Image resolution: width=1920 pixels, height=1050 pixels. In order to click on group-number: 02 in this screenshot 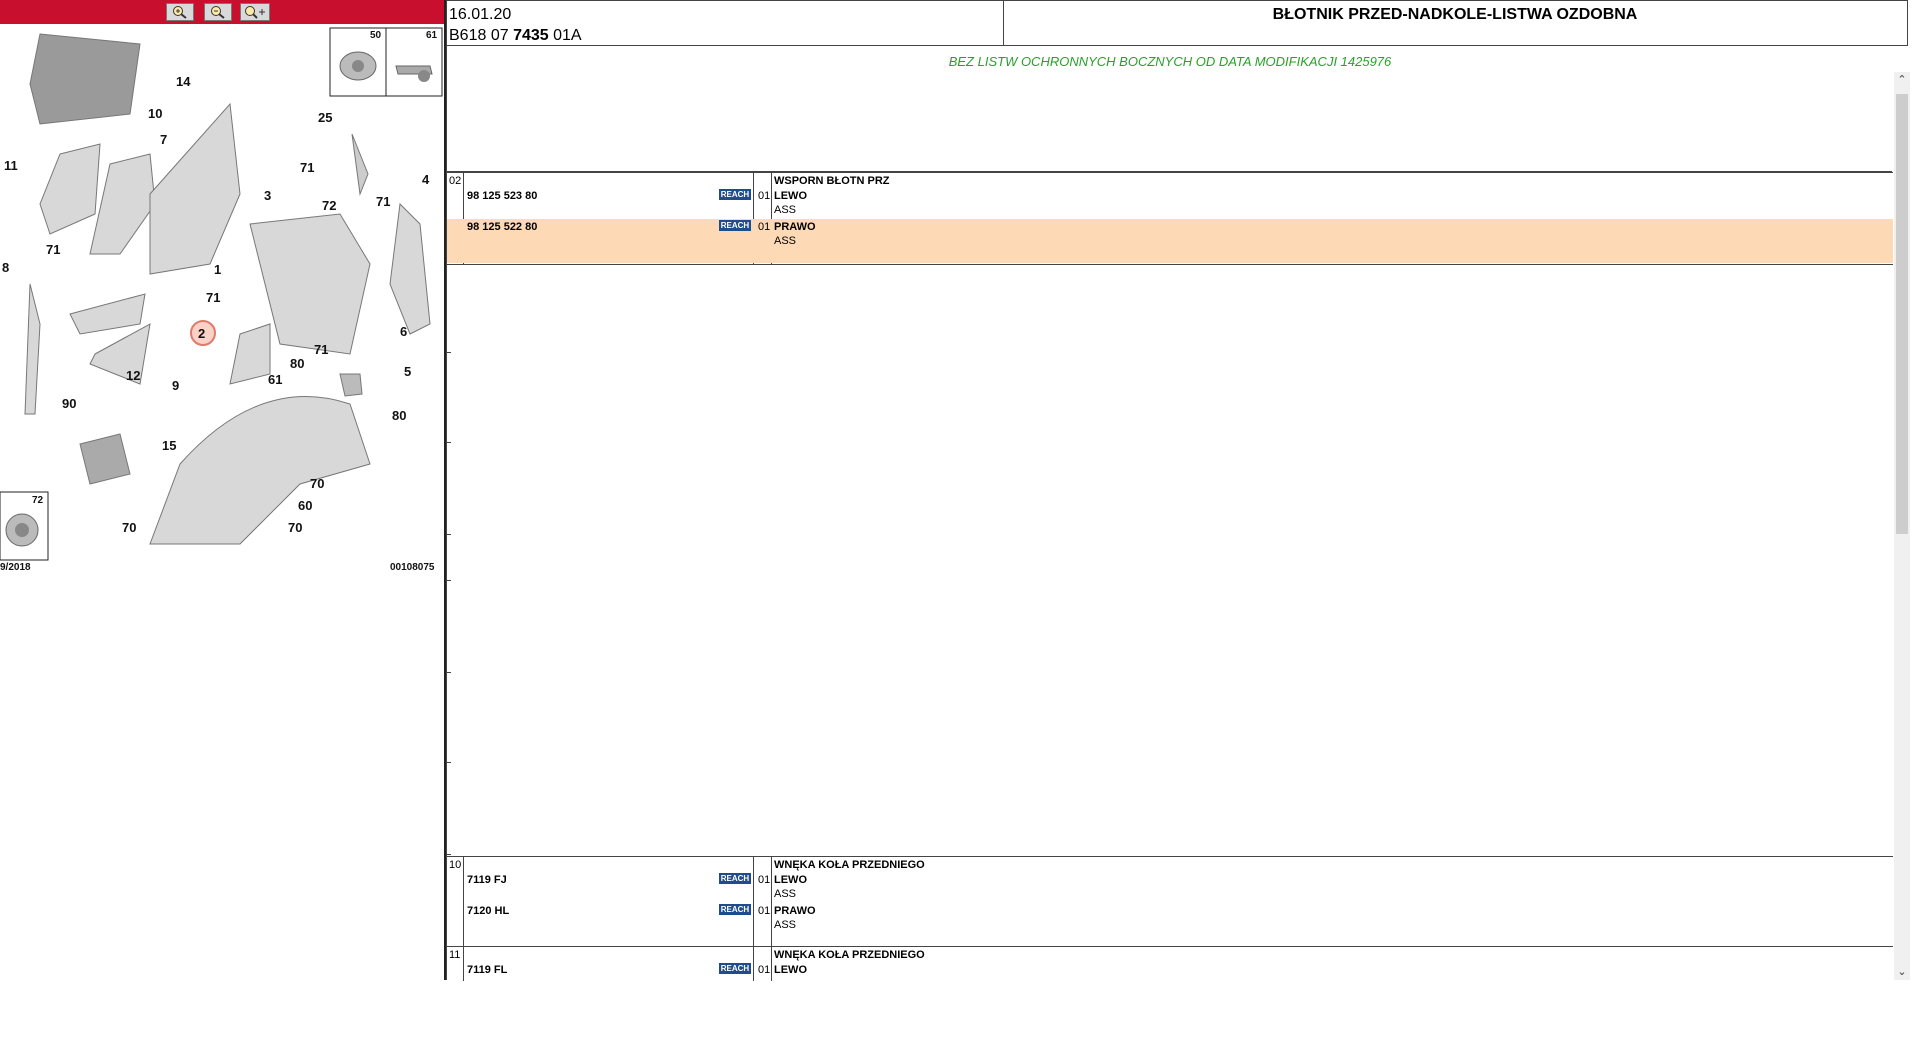, I will do `click(455, 181)`.